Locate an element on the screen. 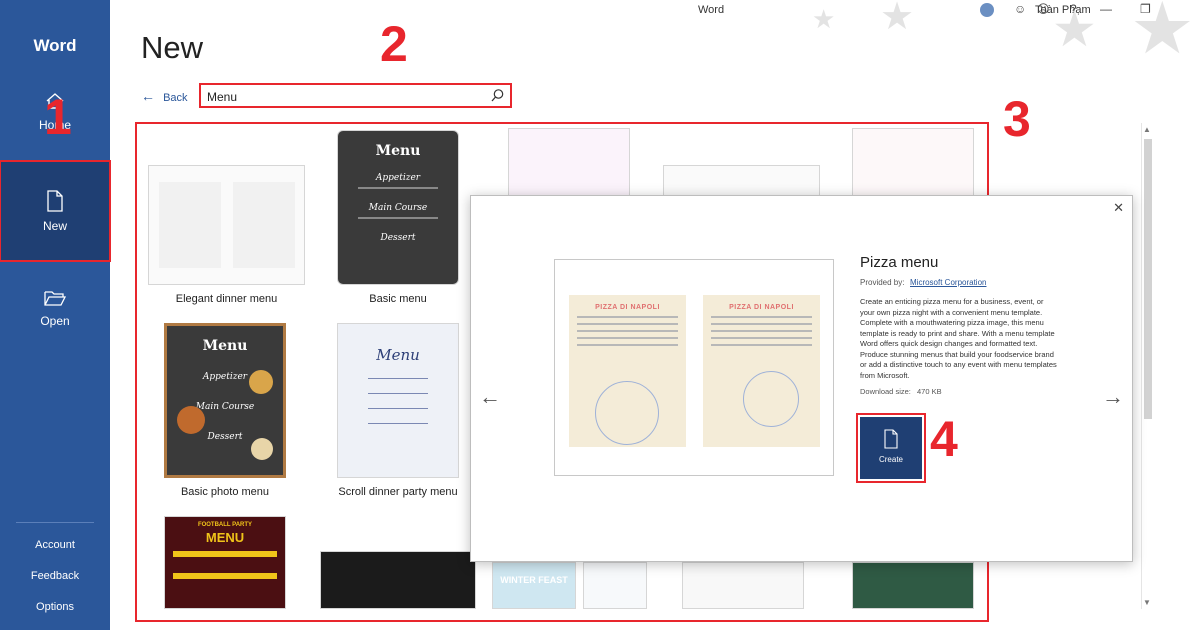 The image size is (1200, 630). page-title: New is located at coordinates (172, 47).